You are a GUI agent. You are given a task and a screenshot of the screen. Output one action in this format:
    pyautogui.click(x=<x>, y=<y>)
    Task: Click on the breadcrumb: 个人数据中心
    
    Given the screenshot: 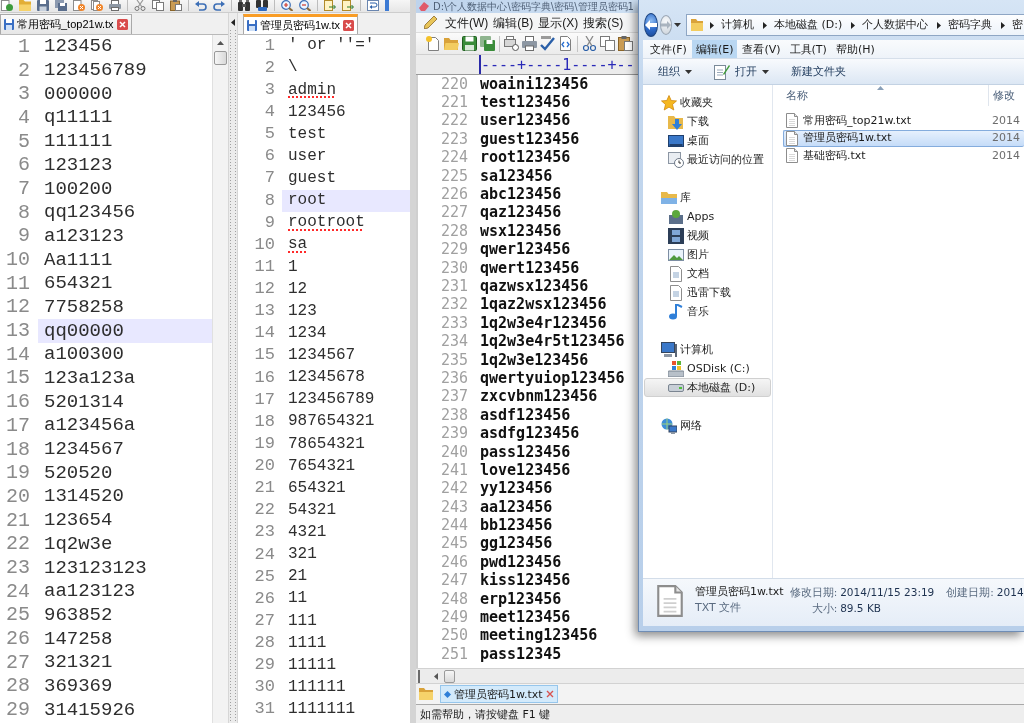 What is the action you would take?
    pyautogui.click(x=896, y=25)
    